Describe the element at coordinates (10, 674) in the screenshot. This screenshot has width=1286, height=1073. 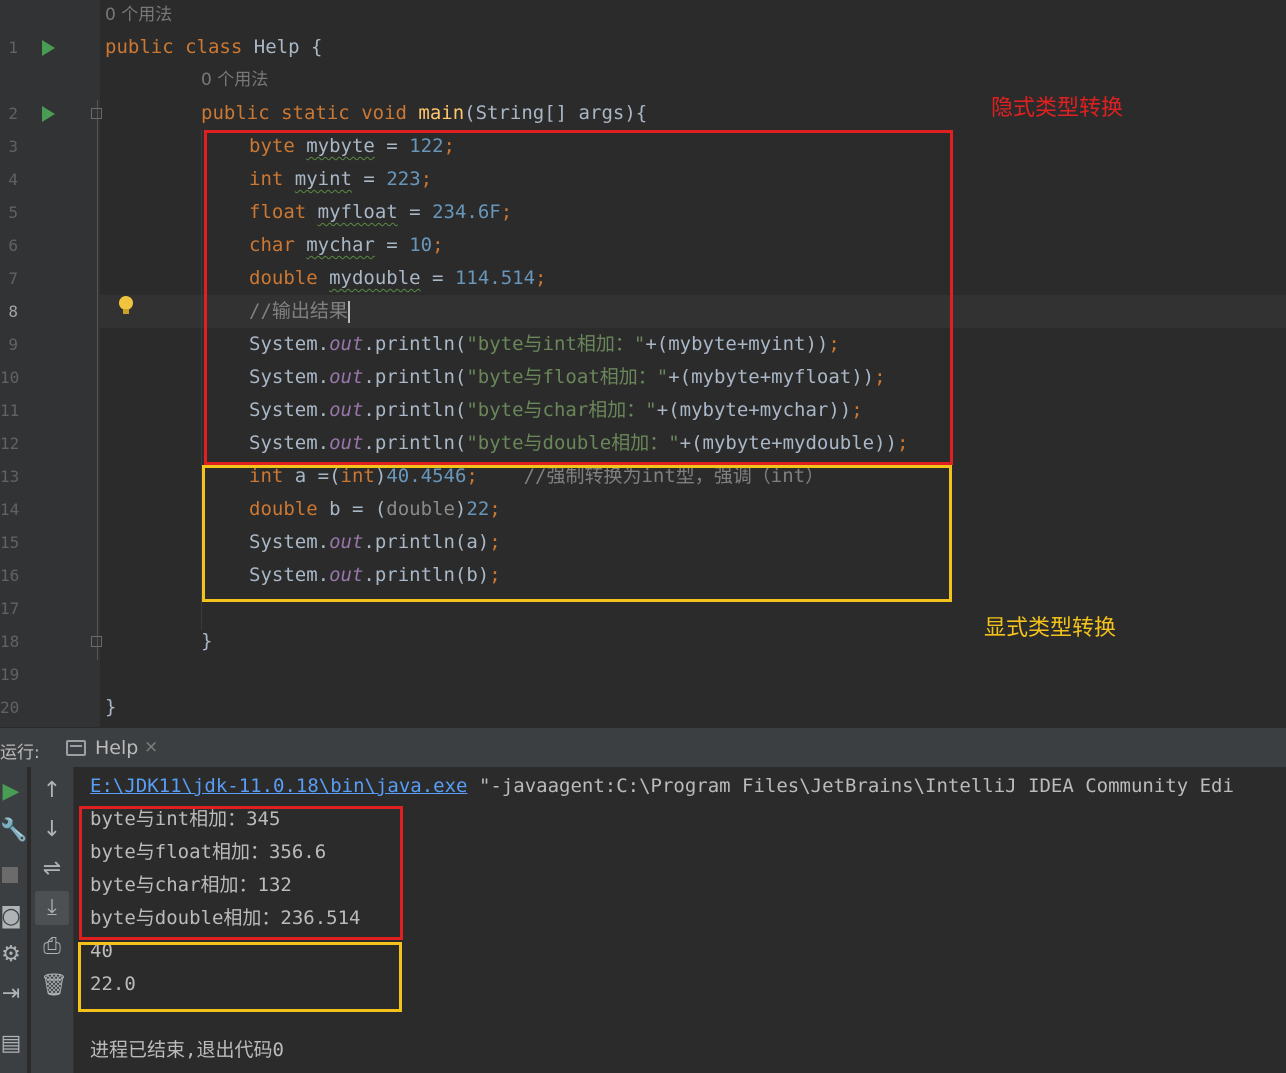
I see `line-number: 19` at that location.